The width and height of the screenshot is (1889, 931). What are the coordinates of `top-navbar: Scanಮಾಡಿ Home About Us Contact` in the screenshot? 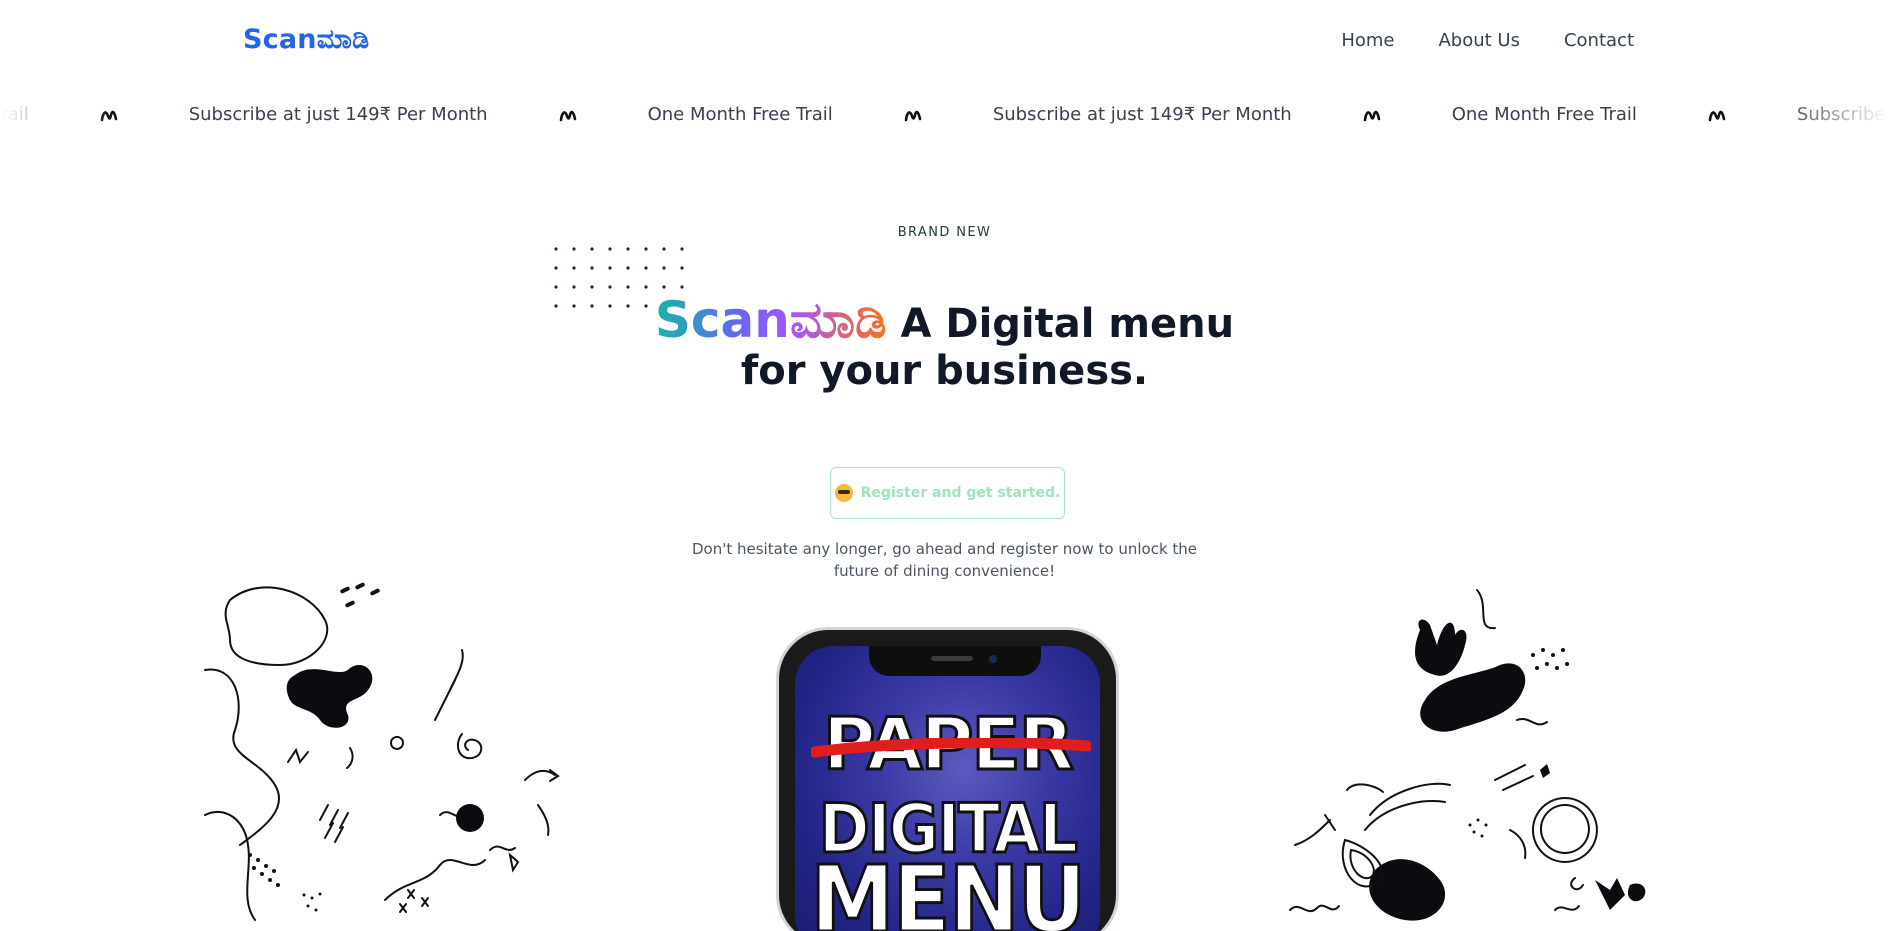 It's located at (944, 40).